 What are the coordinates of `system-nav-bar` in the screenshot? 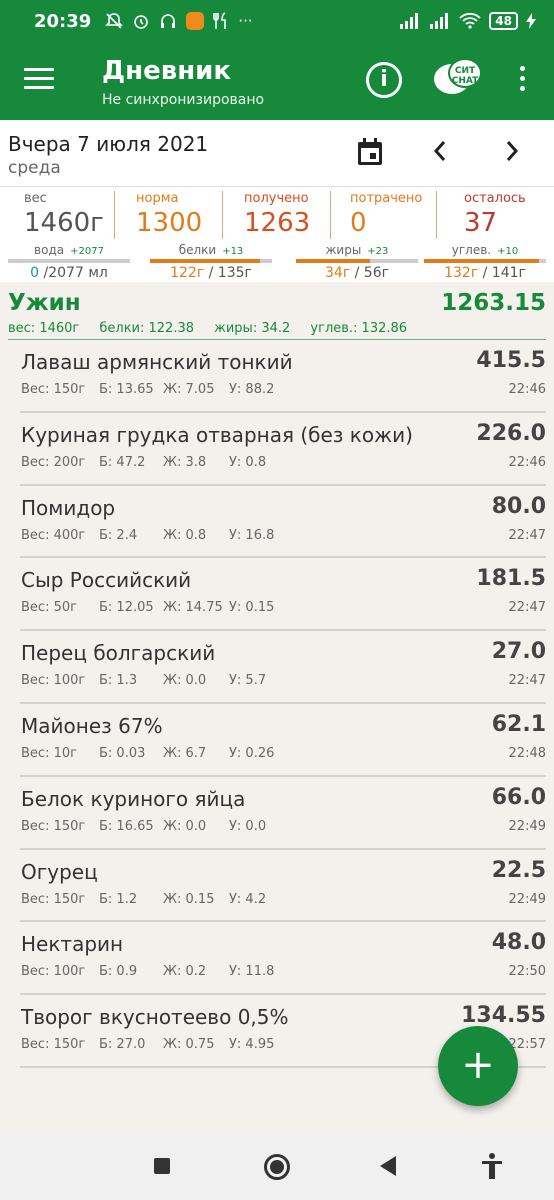 It's located at (277, 1167).